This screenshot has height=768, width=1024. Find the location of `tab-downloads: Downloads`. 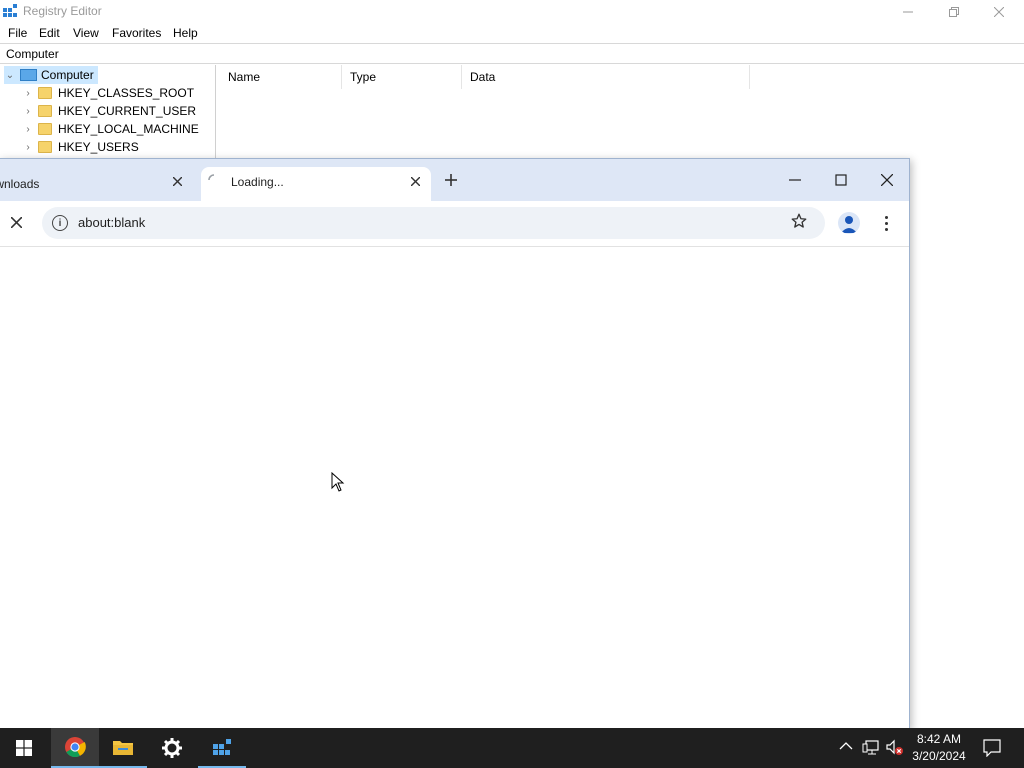

tab-downloads: Downloads is located at coordinates (100, 184).